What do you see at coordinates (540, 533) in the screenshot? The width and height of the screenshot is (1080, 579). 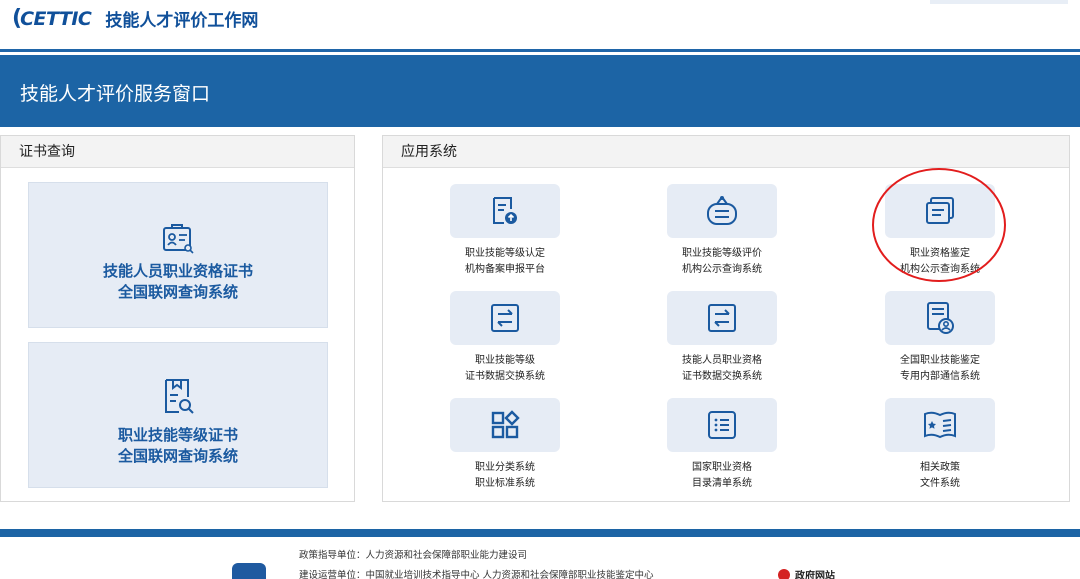 I see `footer-divider` at bounding box center [540, 533].